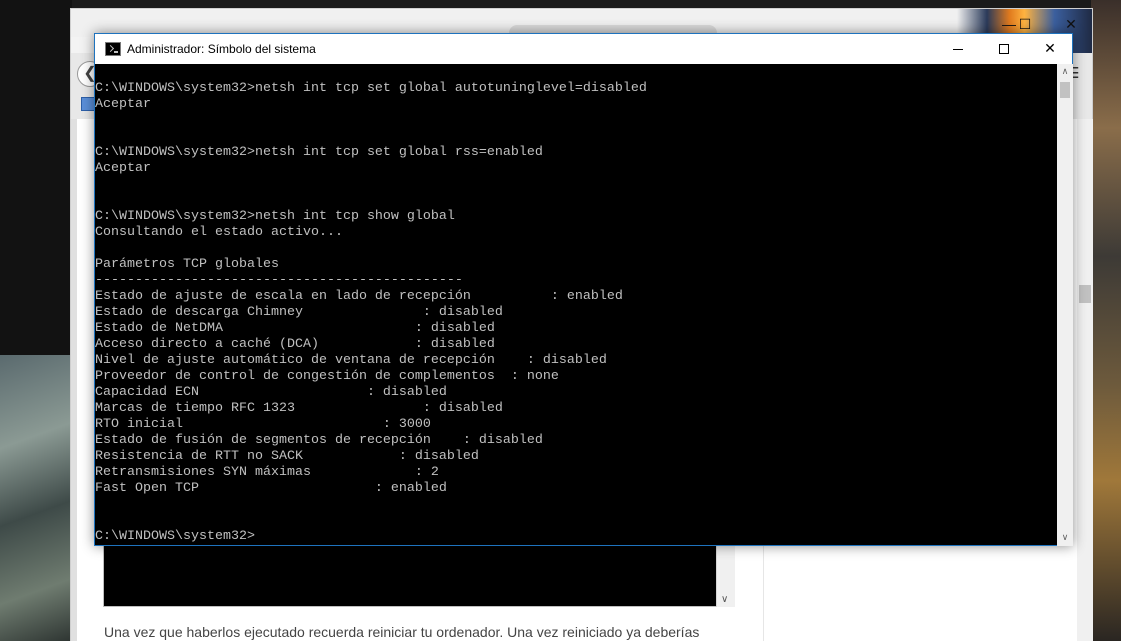 The height and width of the screenshot is (641, 1121). I want to click on console-line: Resistencia de RTT no SACK : disabled, so click(287, 456).